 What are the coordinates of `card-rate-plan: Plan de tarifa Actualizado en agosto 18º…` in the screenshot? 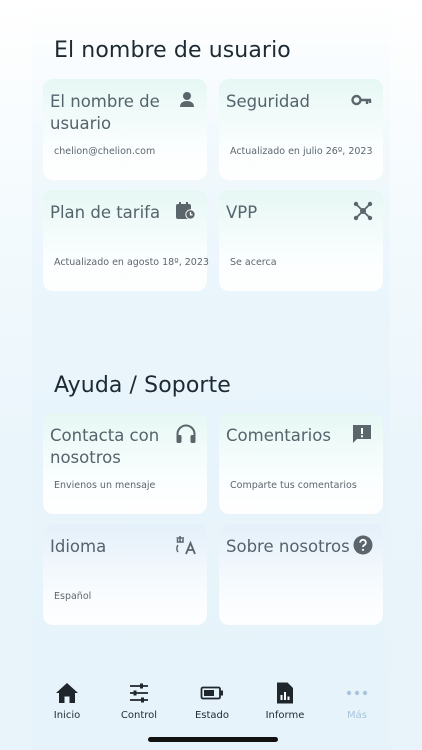 It's located at (126, 240).